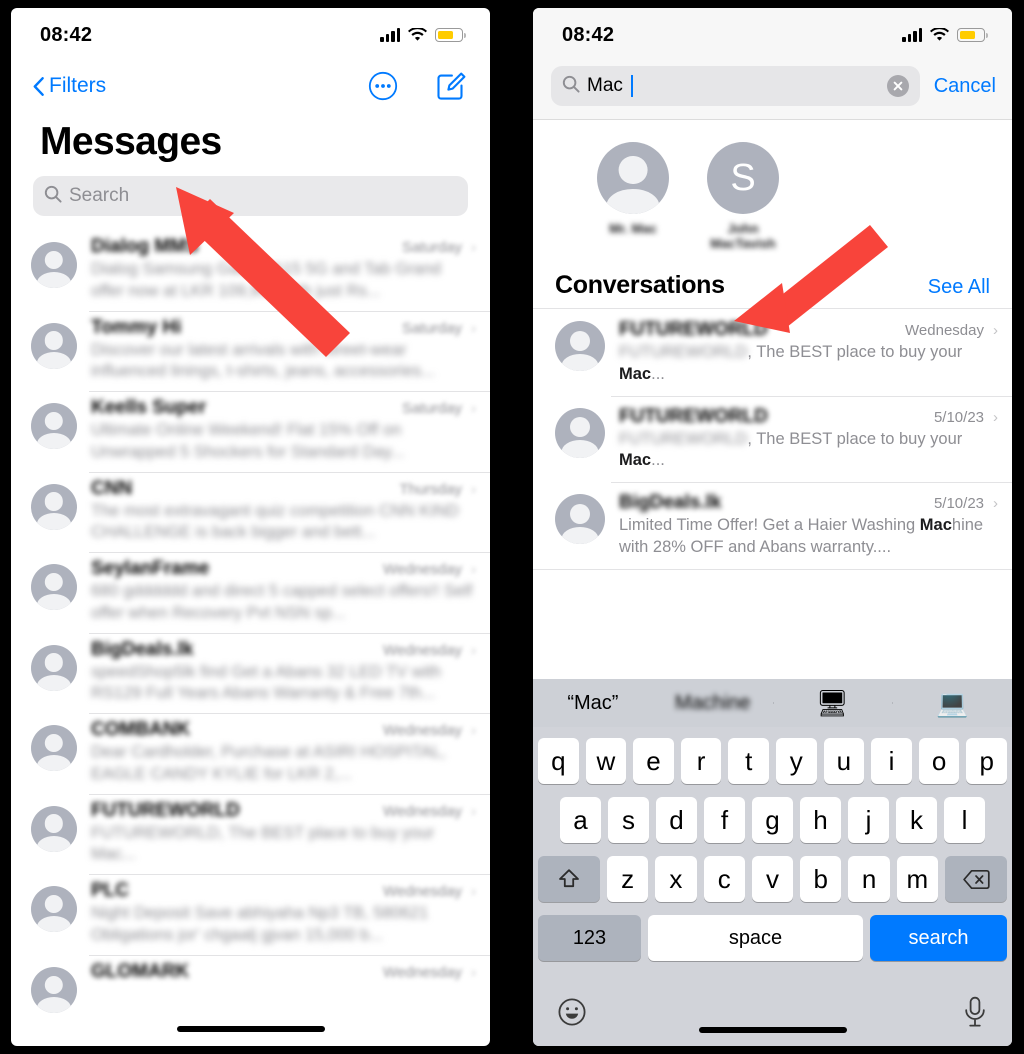 The height and width of the screenshot is (1054, 1024). I want to click on key-t: t, so click(748, 761).